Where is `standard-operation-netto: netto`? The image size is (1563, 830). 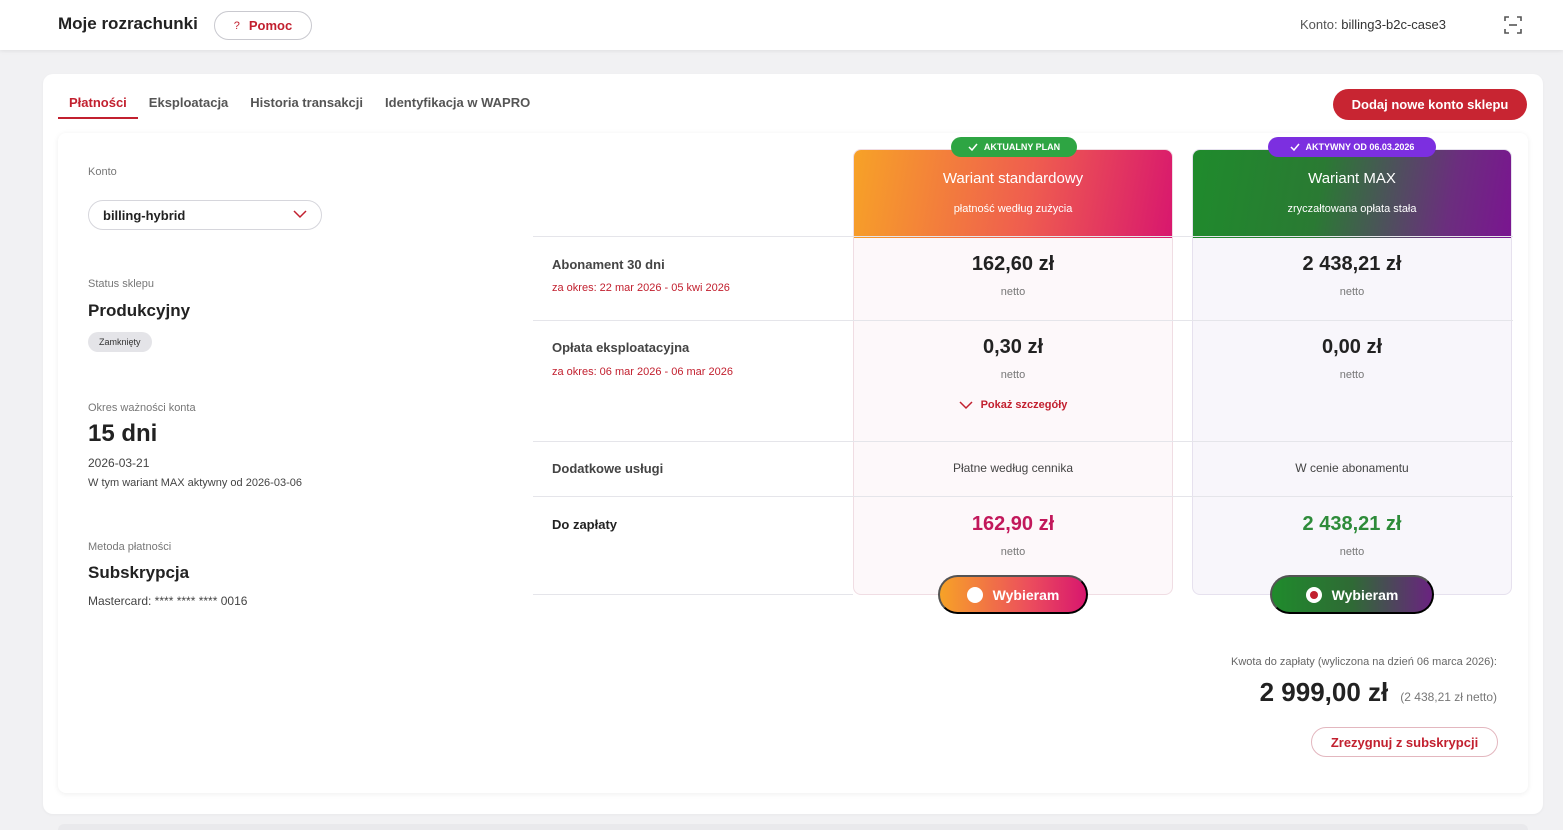
standard-operation-netto: netto is located at coordinates (1013, 375).